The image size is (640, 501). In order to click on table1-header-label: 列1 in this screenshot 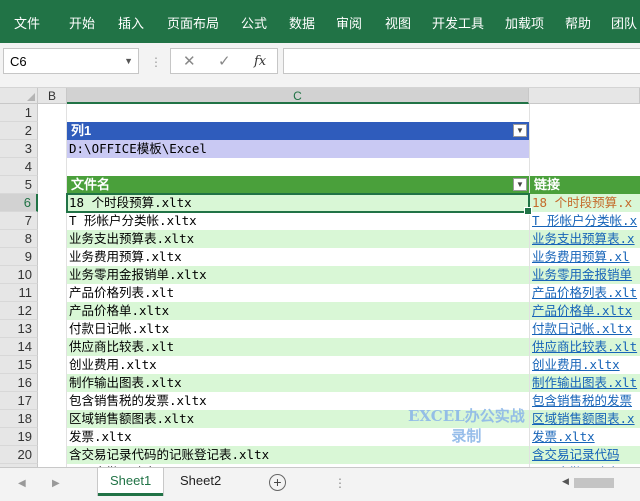, I will do `click(81, 130)`.